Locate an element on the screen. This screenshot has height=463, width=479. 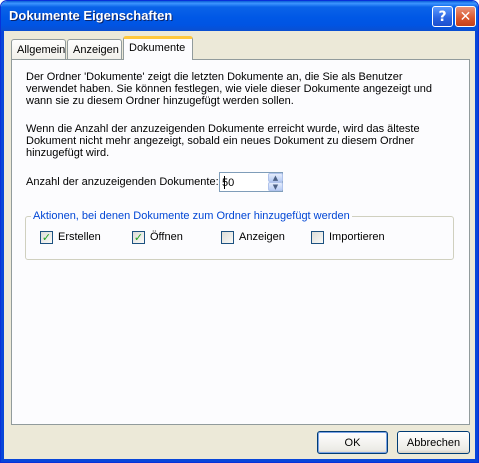
checkbox-label: Anzeigen is located at coordinates (262, 237).